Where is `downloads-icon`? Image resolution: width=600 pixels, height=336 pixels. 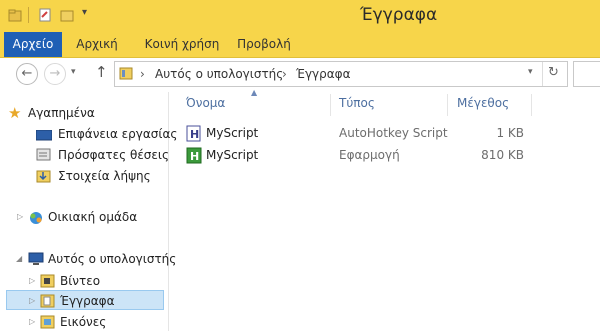 downloads-icon is located at coordinates (44, 179).